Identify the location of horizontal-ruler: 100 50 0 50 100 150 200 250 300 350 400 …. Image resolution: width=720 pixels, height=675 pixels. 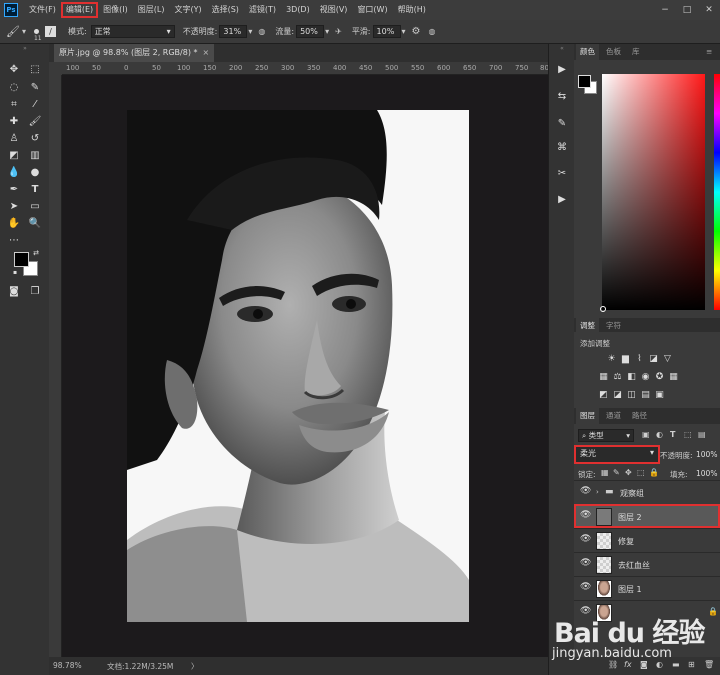
(305, 68).